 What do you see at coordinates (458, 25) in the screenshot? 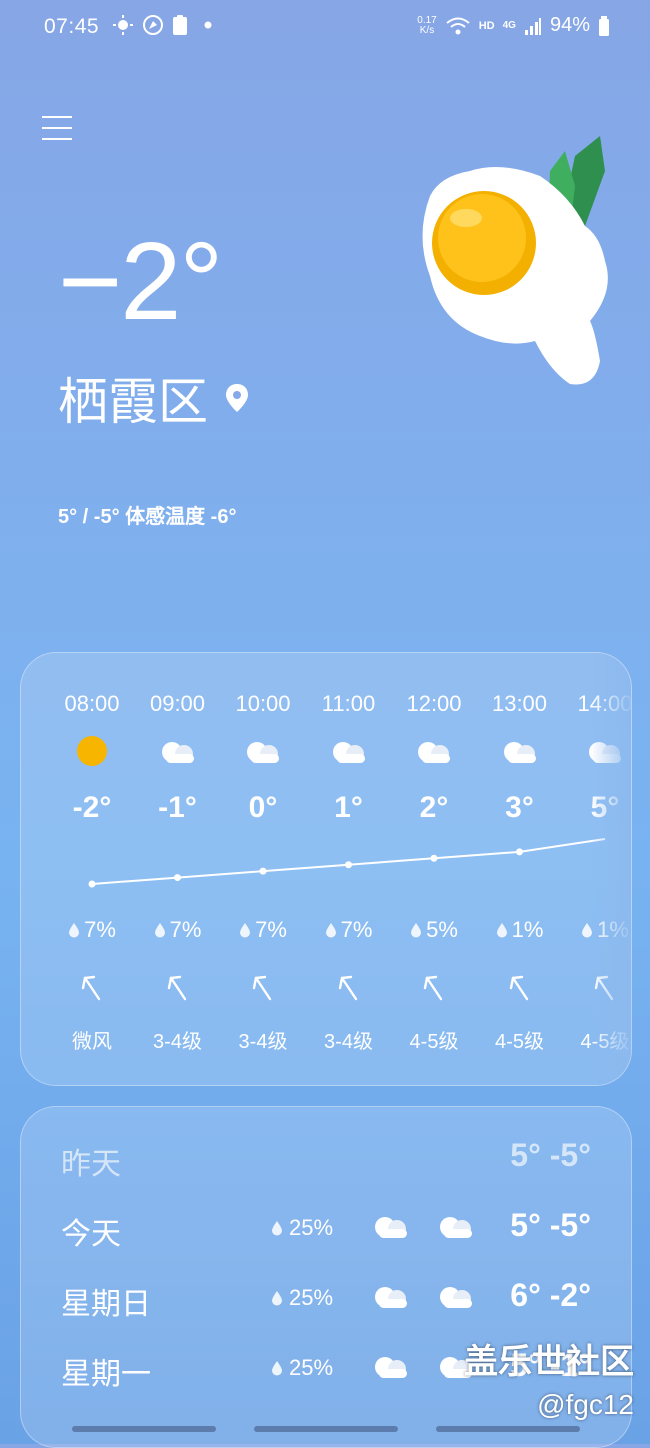
I see `wifi-icon` at bounding box center [458, 25].